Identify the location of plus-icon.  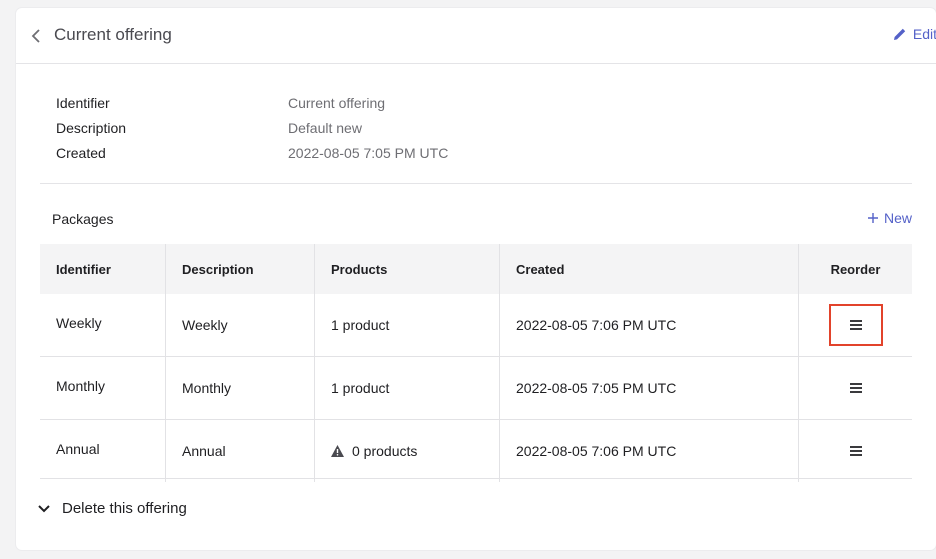
(872, 218).